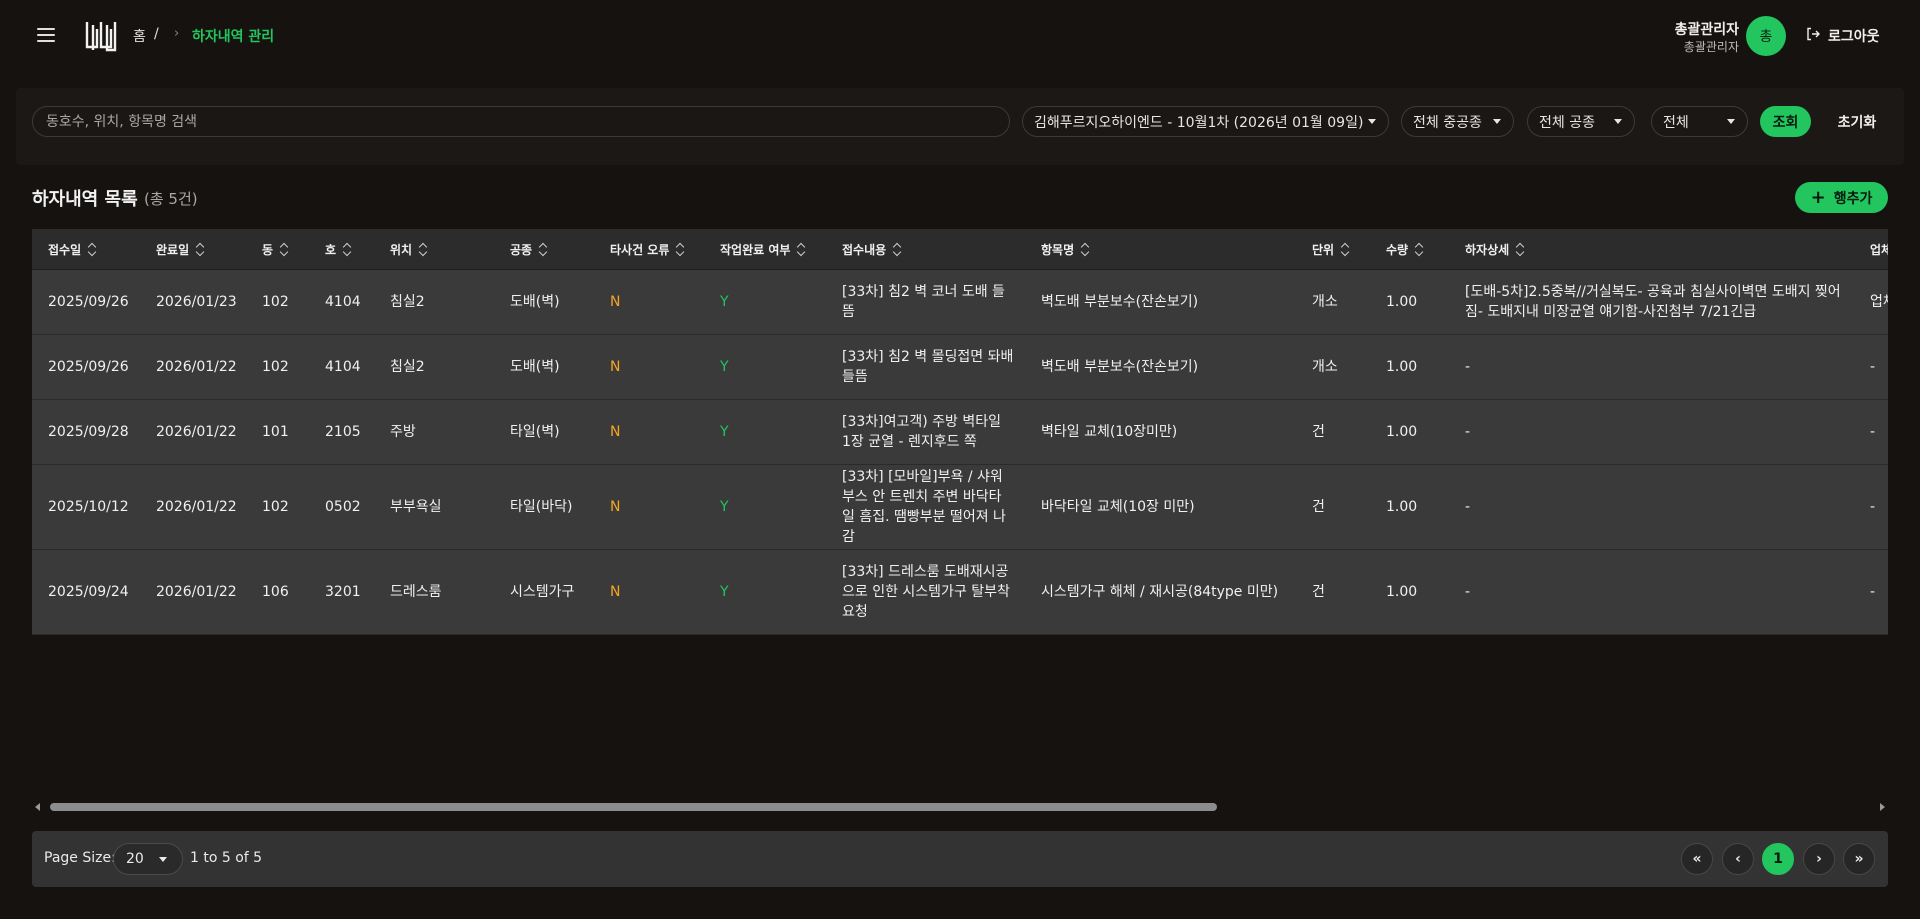 The width and height of the screenshot is (1920, 919). Describe the element at coordinates (1819, 859) in the screenshot. I see `next-page-button: ›` at that location.